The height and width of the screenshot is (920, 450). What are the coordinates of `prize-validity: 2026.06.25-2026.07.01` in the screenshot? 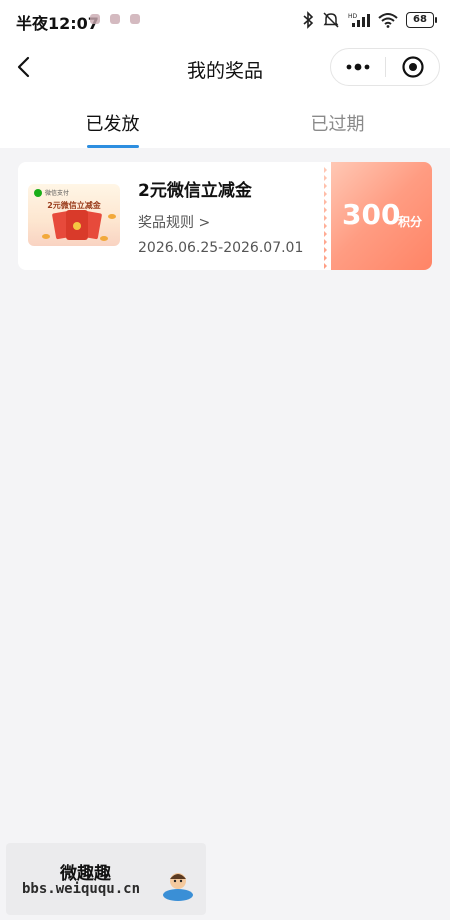 It's located at (221, 248).